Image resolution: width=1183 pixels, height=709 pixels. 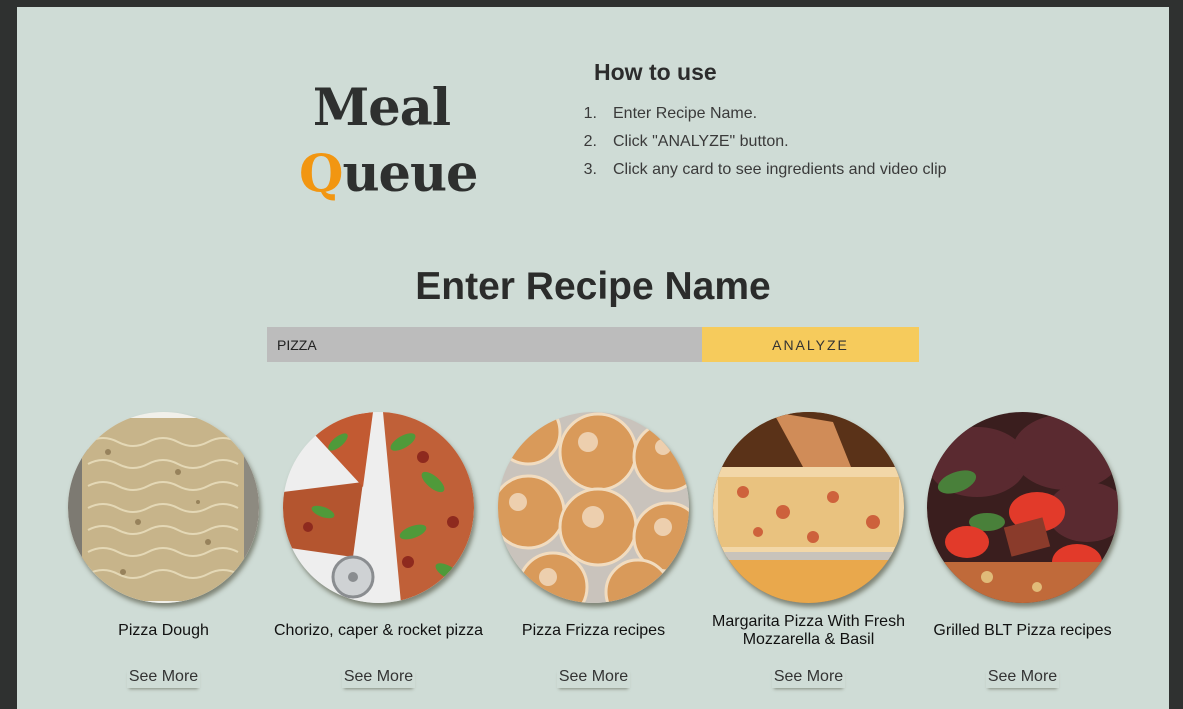 I want to click on logo-q-letter: Q, so click(x=321, y=174).